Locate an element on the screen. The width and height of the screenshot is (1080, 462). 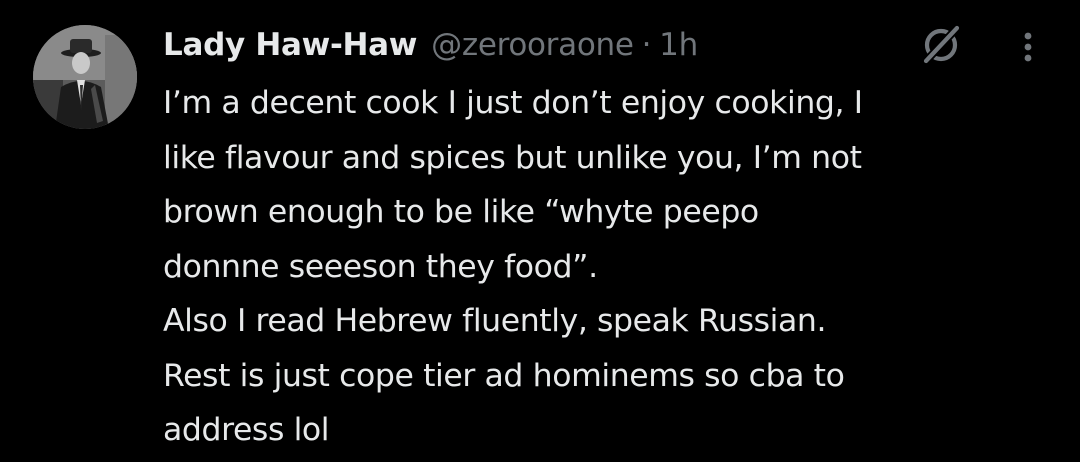
grok-icon is located at coordinates (942, 44).